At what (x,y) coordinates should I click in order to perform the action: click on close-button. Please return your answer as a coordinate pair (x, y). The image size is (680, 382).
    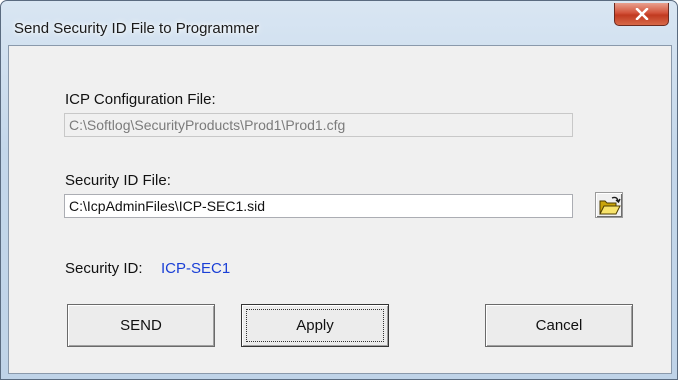
    Looking at the image, I should click on (641, 14).